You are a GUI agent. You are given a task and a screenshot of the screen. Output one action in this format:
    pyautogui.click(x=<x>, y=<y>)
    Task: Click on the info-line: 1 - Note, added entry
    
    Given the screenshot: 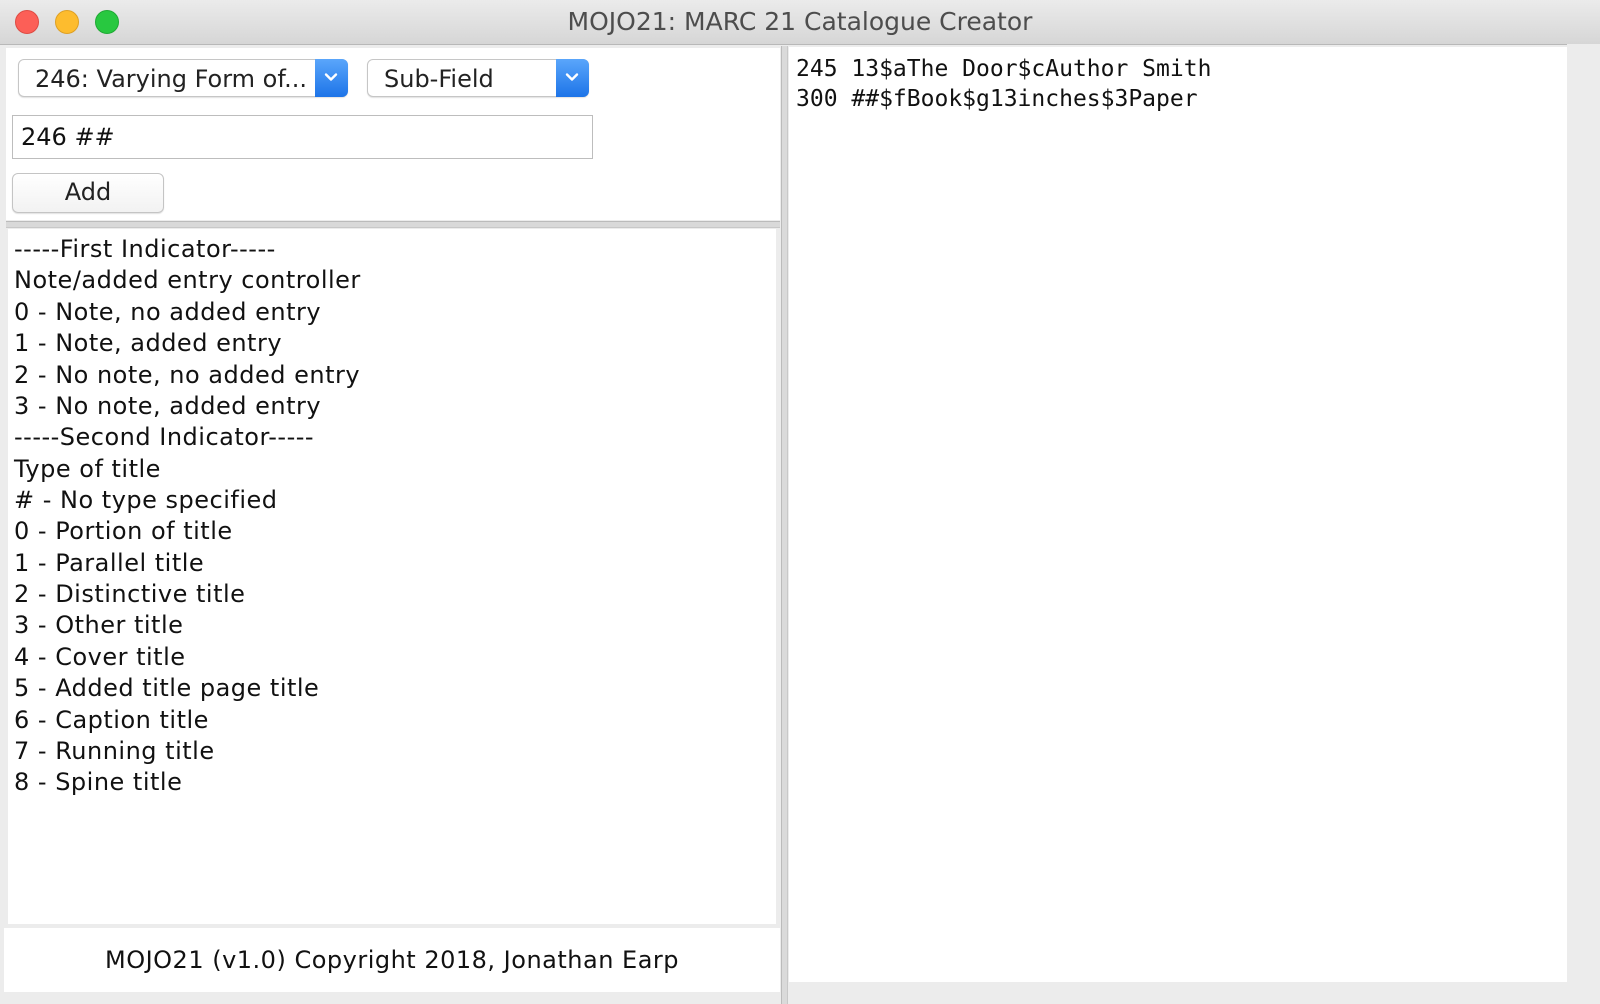 What is the action you would take?
    pyautogui.click(x=148, y=343)
    